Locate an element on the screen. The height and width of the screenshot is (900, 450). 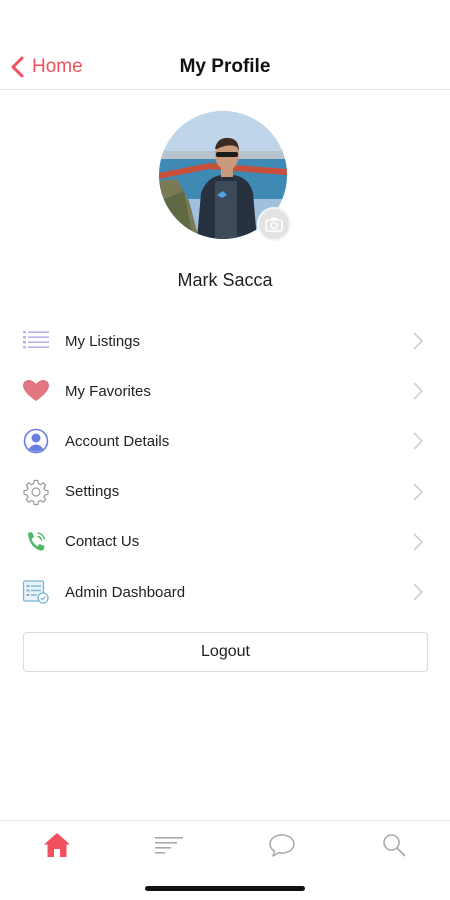
page-title: My Profile is located at coordinates (225, 66).